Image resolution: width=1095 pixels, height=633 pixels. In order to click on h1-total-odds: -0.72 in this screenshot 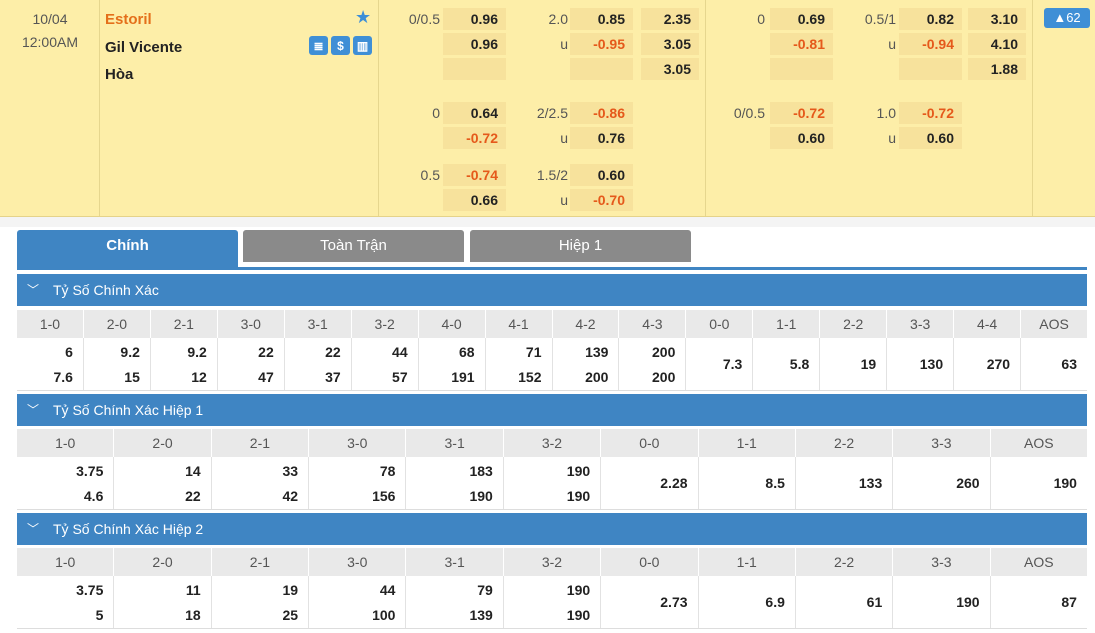, I will do `click(930, 113)`.